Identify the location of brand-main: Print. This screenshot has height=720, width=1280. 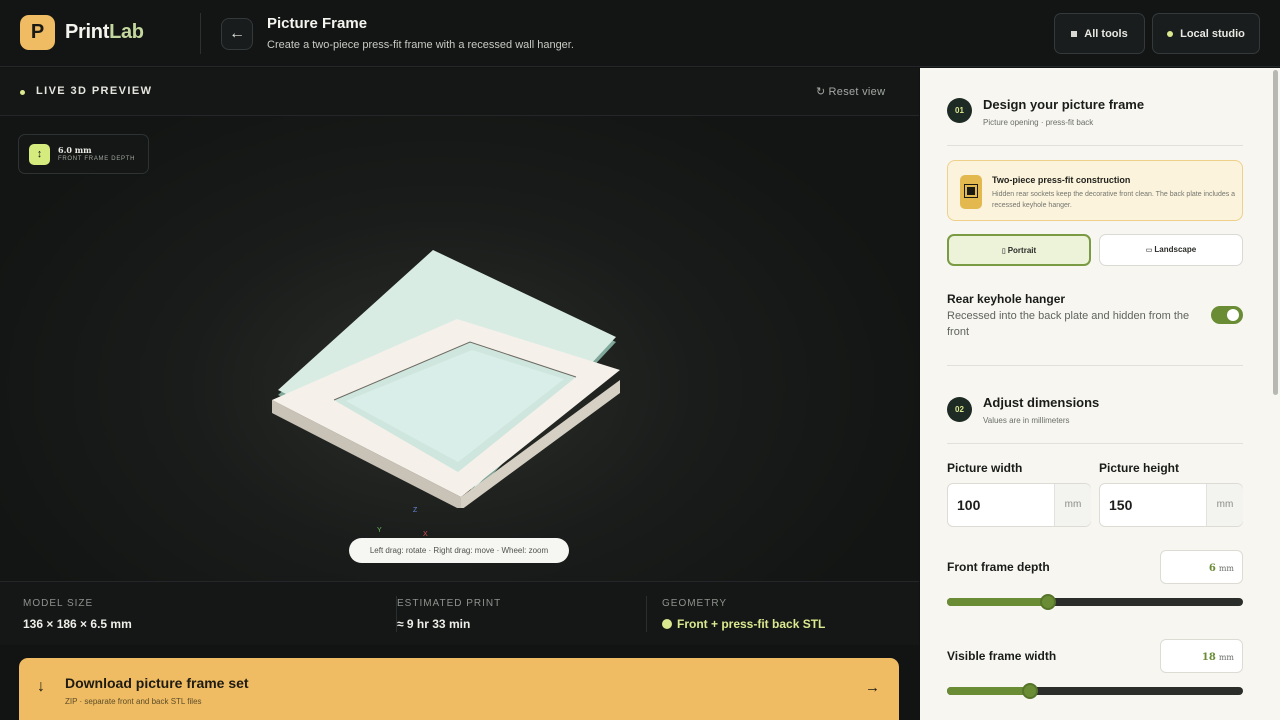
(87, 32).